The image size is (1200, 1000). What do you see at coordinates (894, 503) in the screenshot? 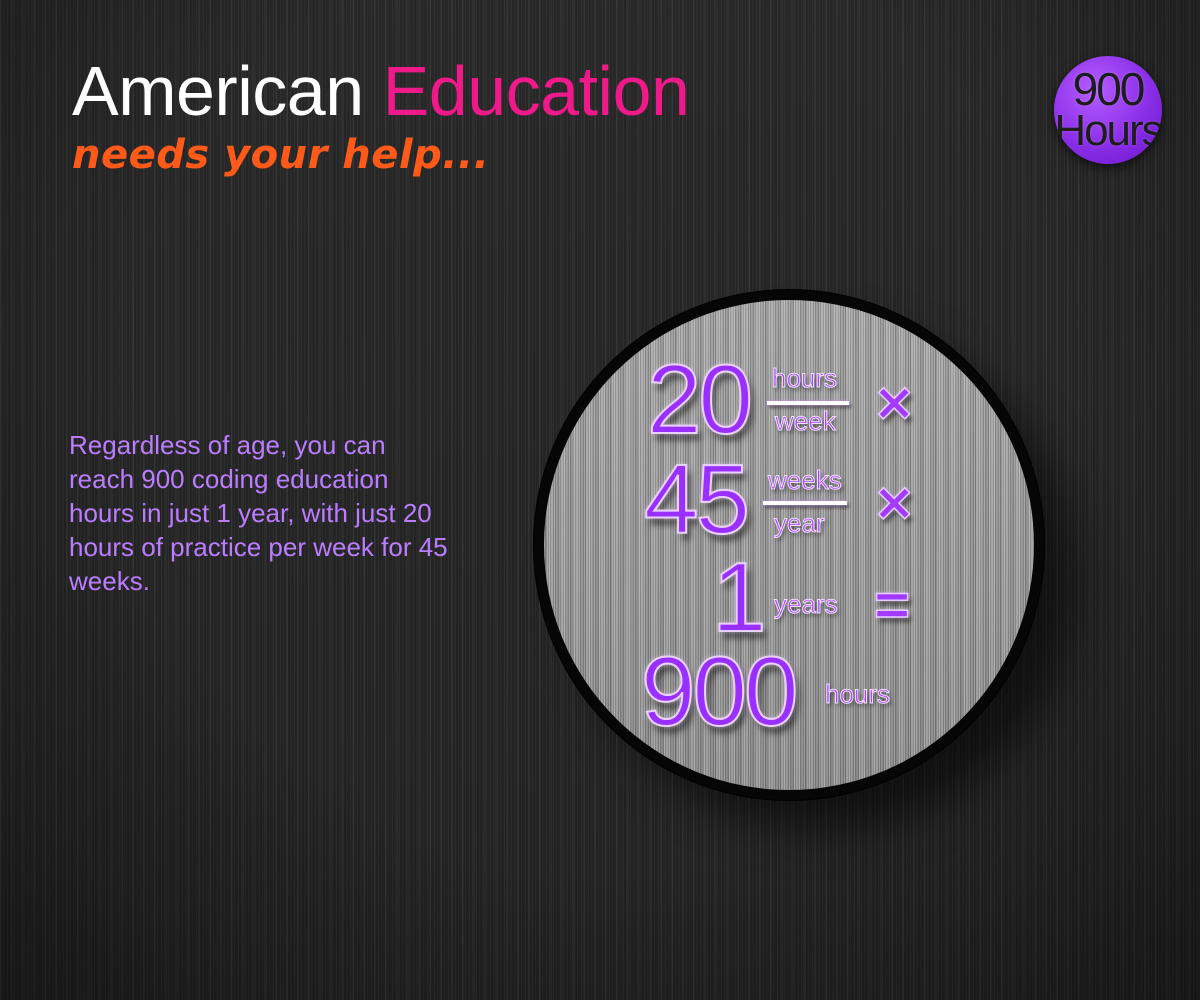
I see `multiply-operator-2: ×` at bounding box center [894, 503].